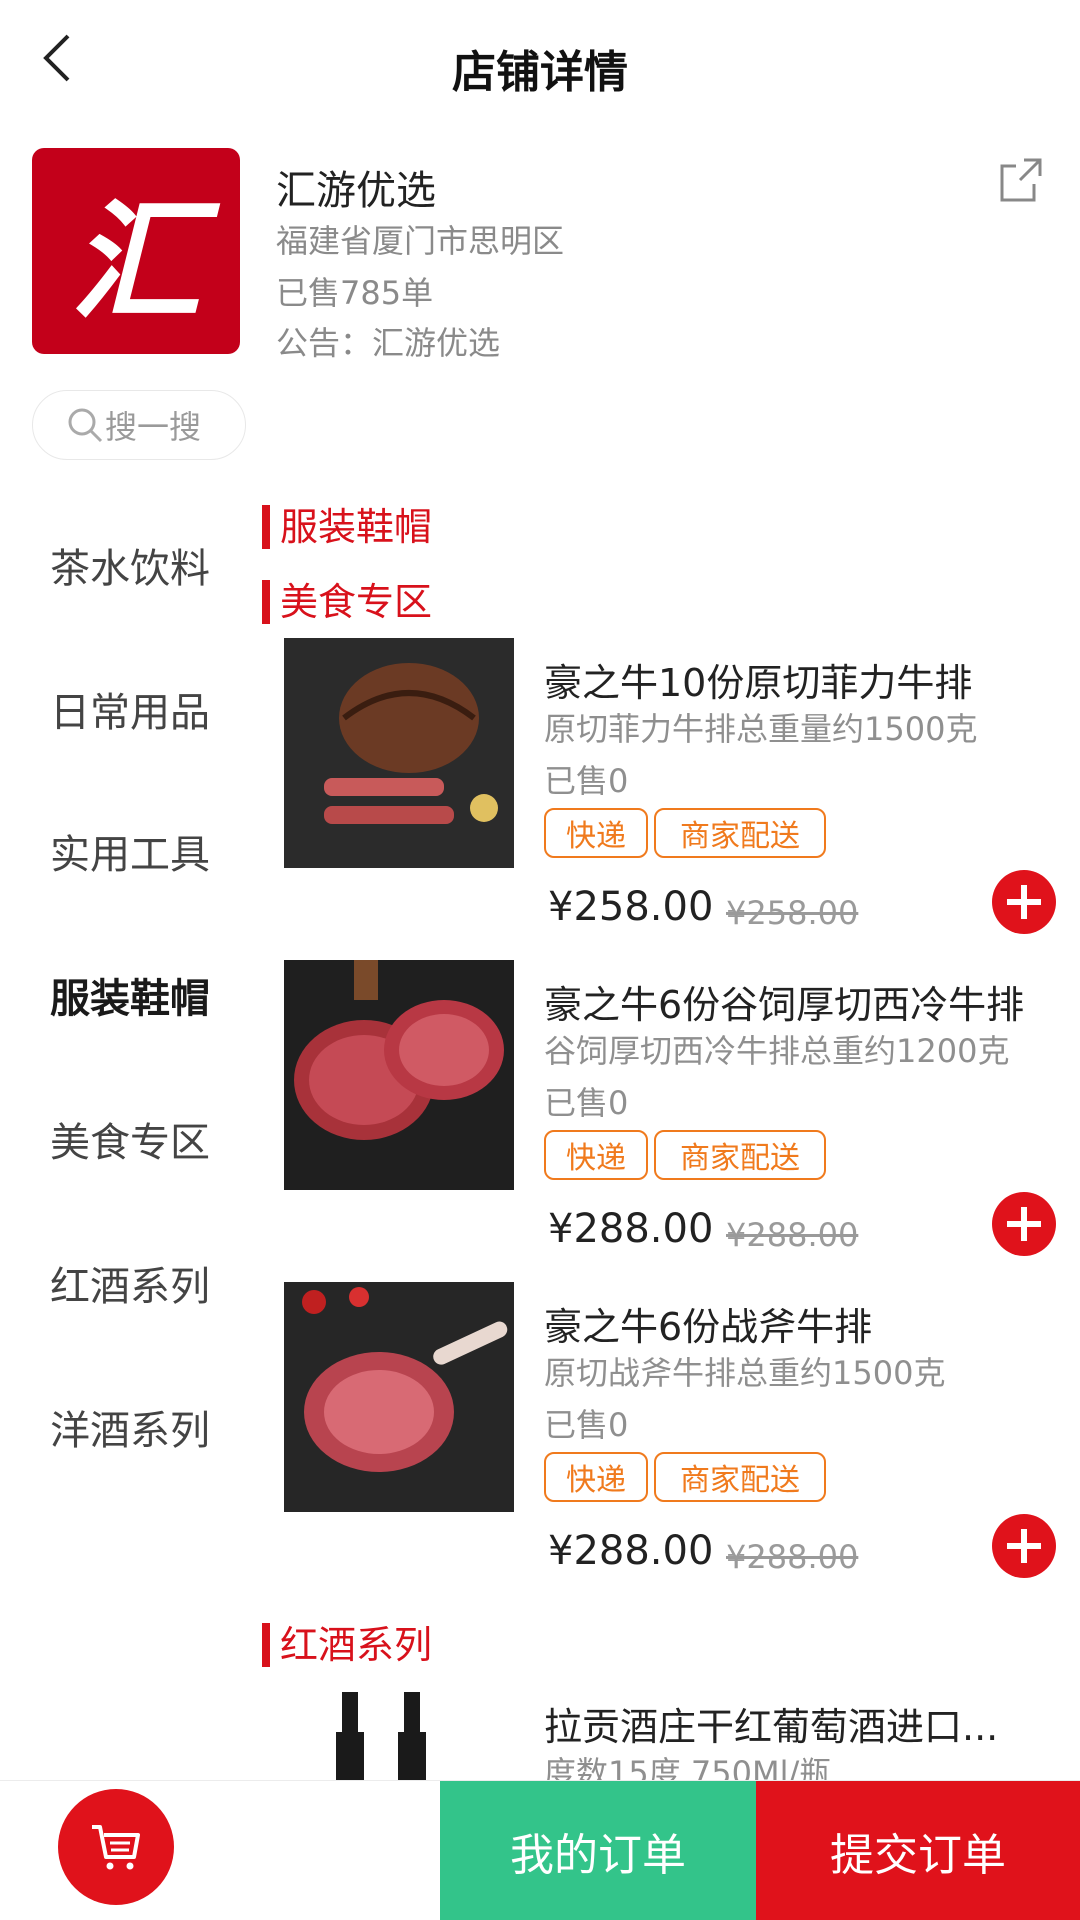  I want to click on shop-address: 福建省厦门市思明区, so click(420, 241).